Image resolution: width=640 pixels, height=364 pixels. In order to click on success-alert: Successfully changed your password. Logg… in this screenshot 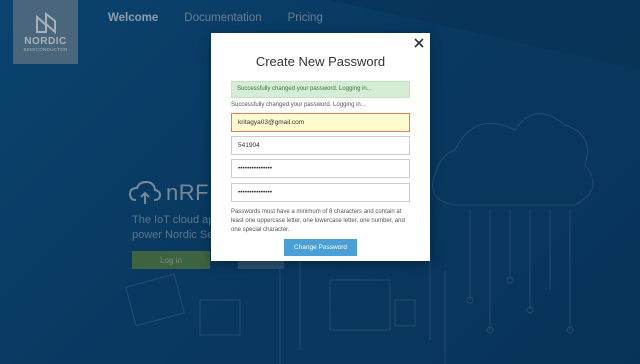, I will do `click(320, 89)`.